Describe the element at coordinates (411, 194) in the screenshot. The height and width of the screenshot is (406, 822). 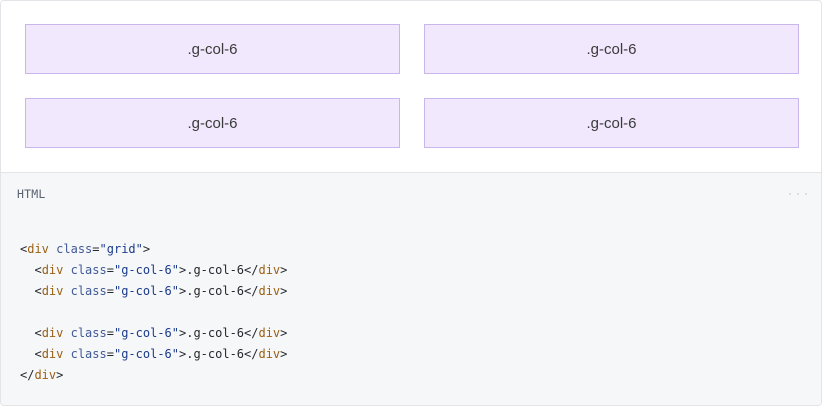
I see `code-block-header: HTML` at that location.